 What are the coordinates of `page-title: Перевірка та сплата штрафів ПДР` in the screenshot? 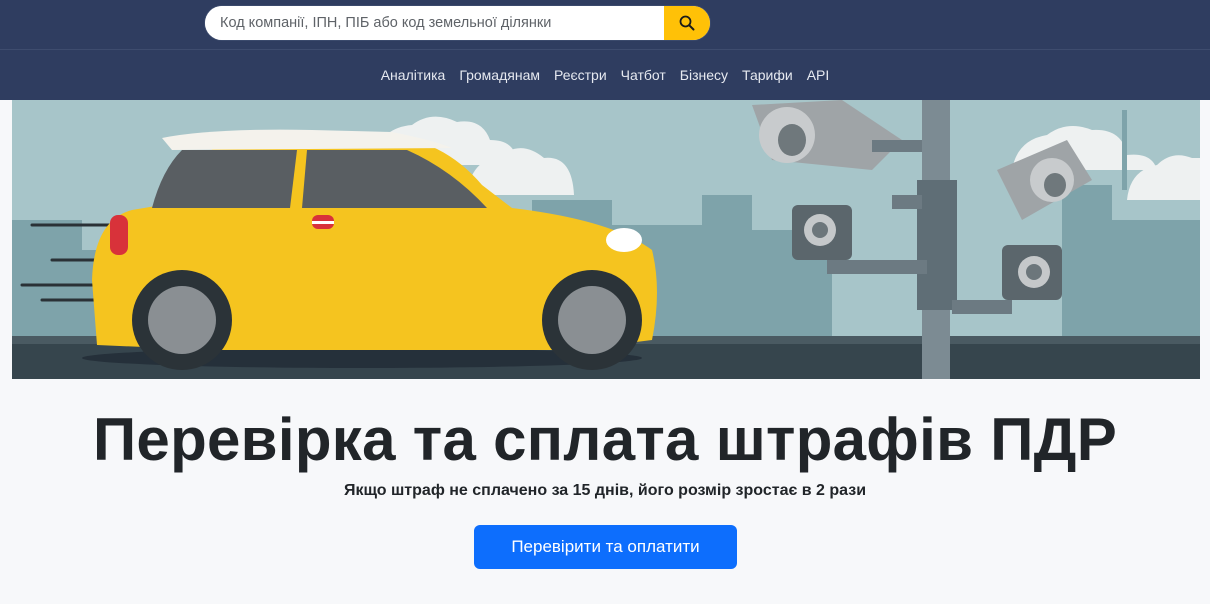 It's located at (605, 439).